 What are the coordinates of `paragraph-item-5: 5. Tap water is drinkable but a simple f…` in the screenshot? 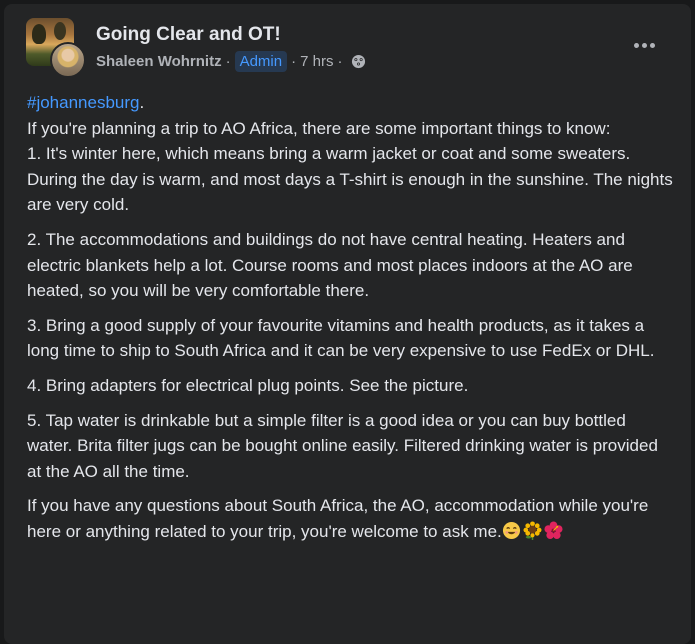 It's located at (342, 445).